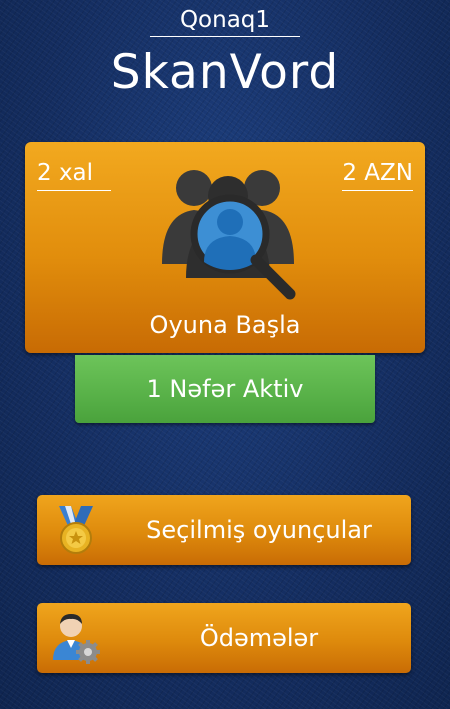 The height and width of the screenshot is (709, 450). Describe the element at coordinates (377, 174) in the screenshot. I see `price-label: 2 AZN` at that location.